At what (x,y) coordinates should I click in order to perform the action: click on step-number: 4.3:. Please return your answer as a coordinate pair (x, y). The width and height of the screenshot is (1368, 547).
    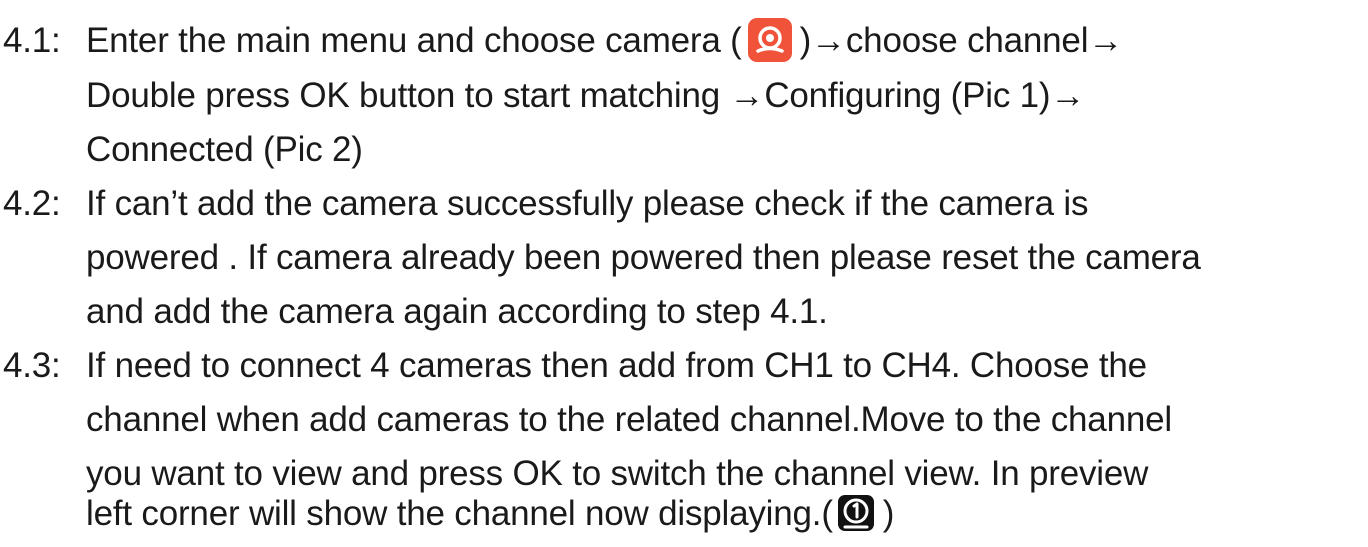
    Looking at the image, I should click on (32, 365).